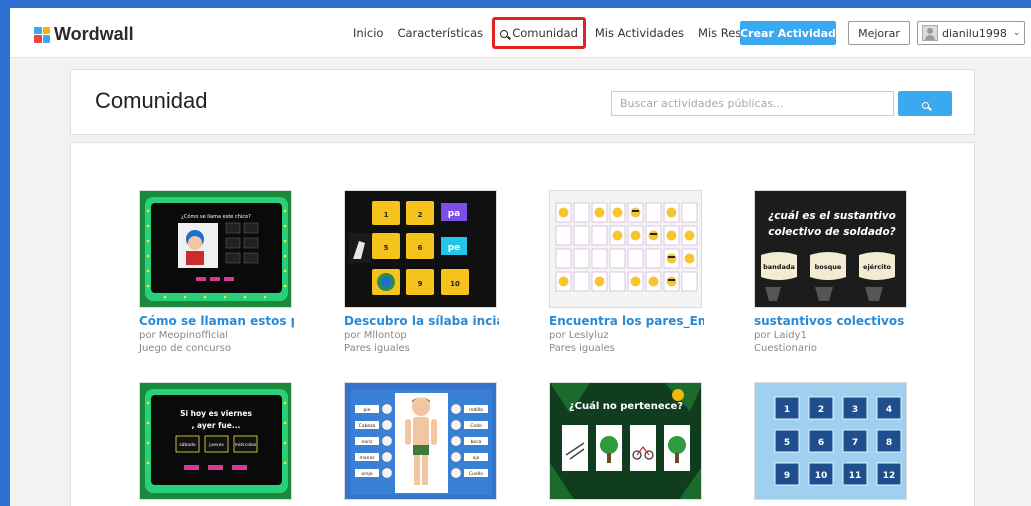  Describe the element at coordinates (187, 444) in the screenshot. I see `svg-text: sábado` at that location.